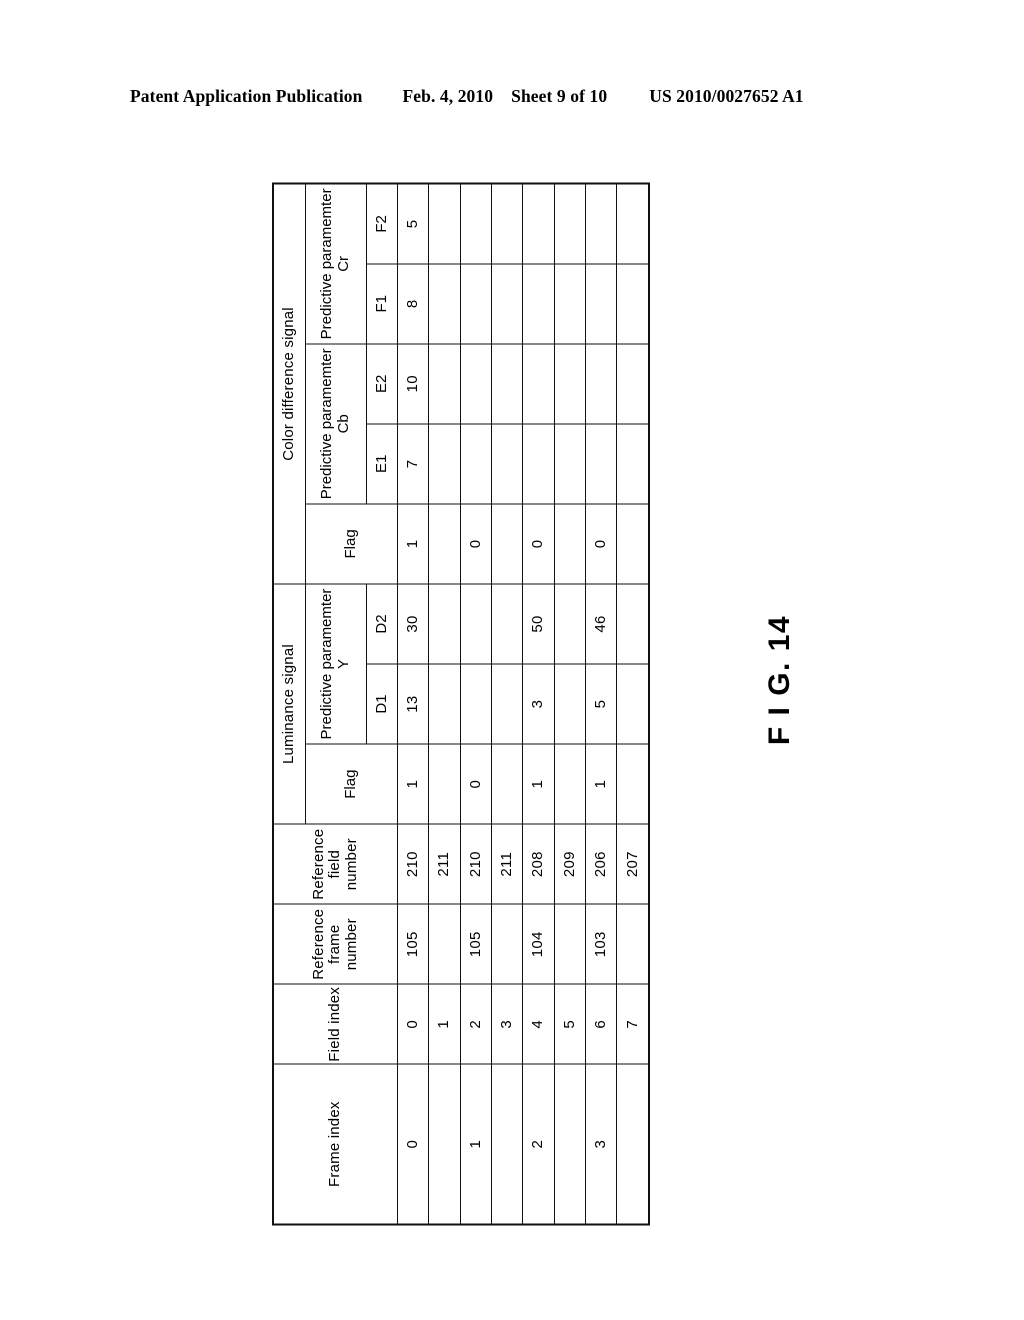 This screenshot has height=1320, width=1024. What do you see at coordinates (335, 943) in the screenshot?
I see `header-reference-frame-number: Reference frame number` at bounding box center [335, 943].